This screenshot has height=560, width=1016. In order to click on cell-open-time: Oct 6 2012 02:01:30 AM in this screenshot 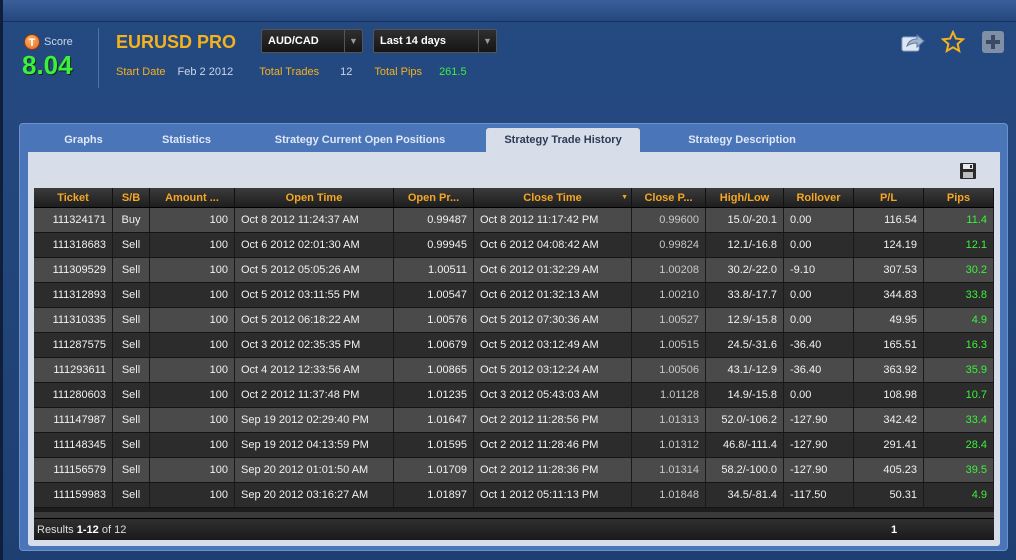, I will do `click(314, 245)`.